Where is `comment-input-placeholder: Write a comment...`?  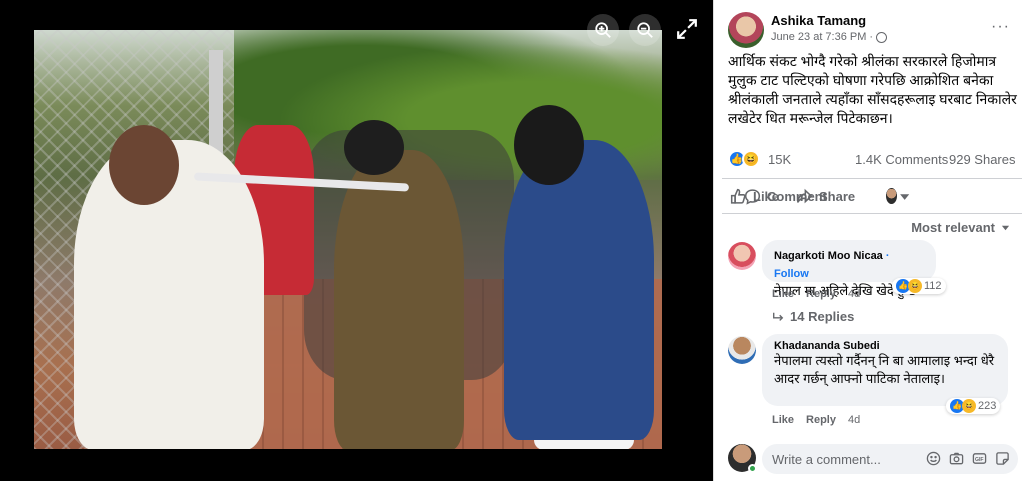 comment-input-placeholder: Write a comment... is located at coordinates (826, 459).